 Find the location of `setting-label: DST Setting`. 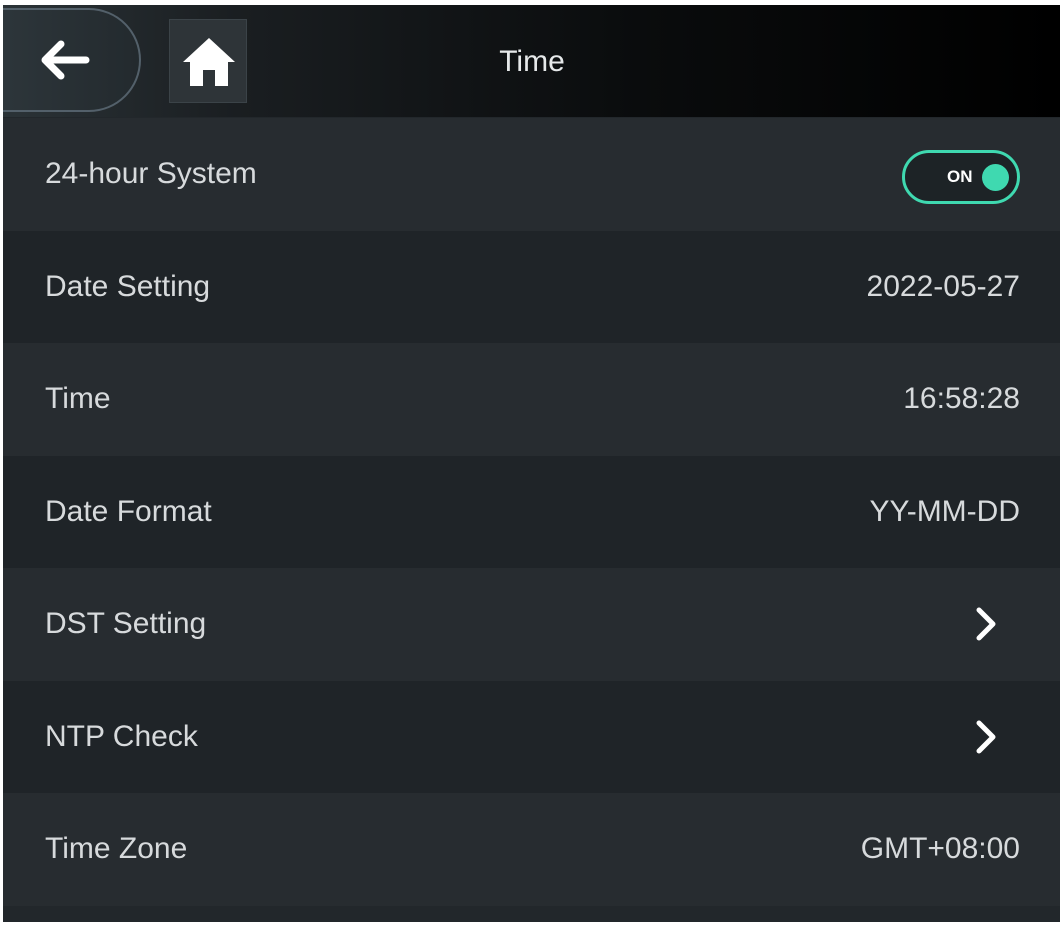

setting-label: DST Setting is located at coordinates (126, 623).